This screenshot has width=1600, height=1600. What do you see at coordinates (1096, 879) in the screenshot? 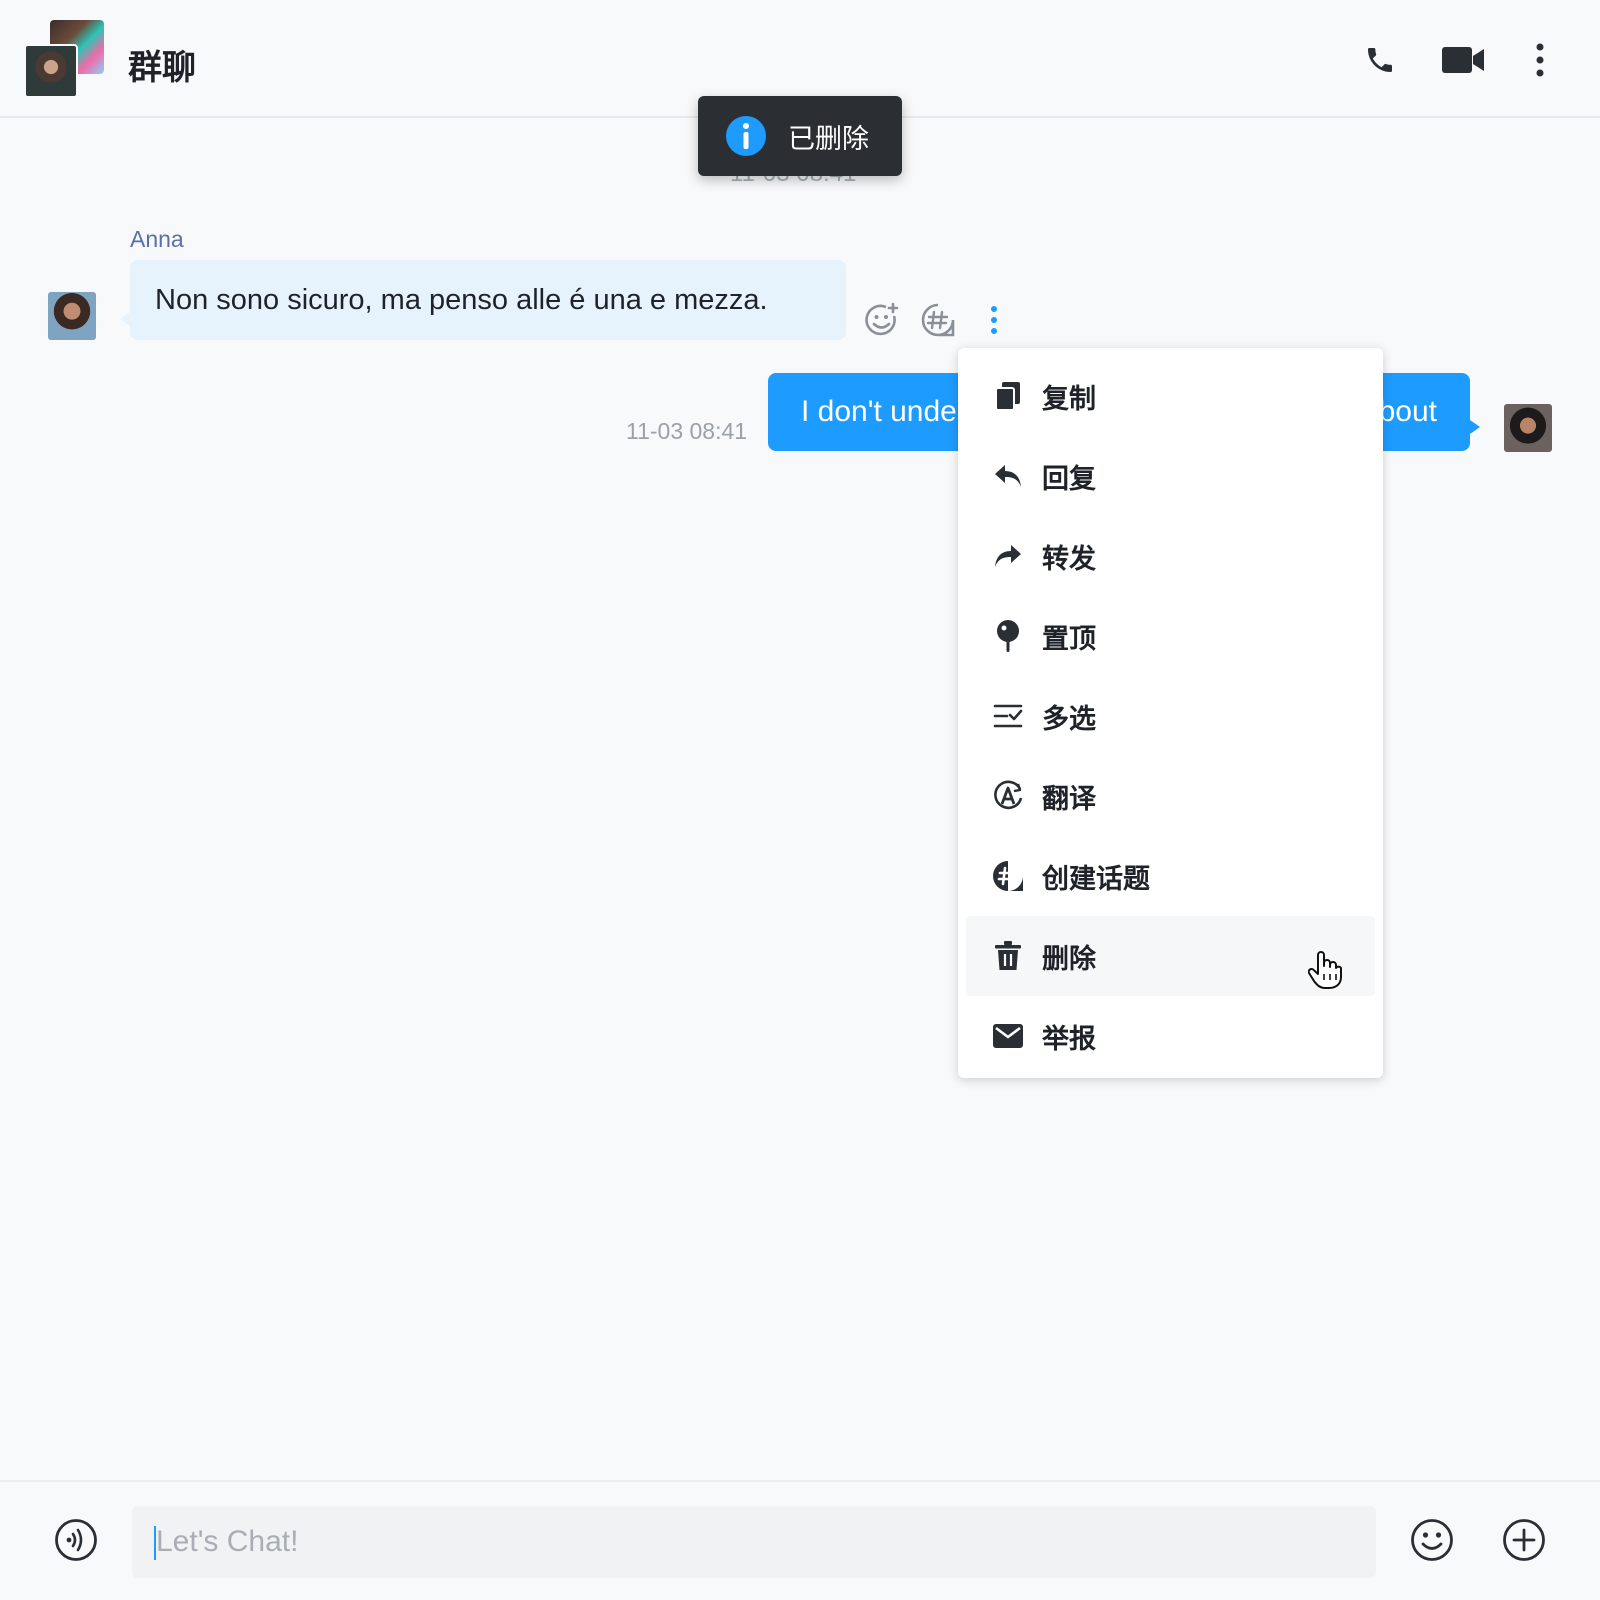
I see `menu-item-label: 创建话题` at bounding box center [1096, 879].